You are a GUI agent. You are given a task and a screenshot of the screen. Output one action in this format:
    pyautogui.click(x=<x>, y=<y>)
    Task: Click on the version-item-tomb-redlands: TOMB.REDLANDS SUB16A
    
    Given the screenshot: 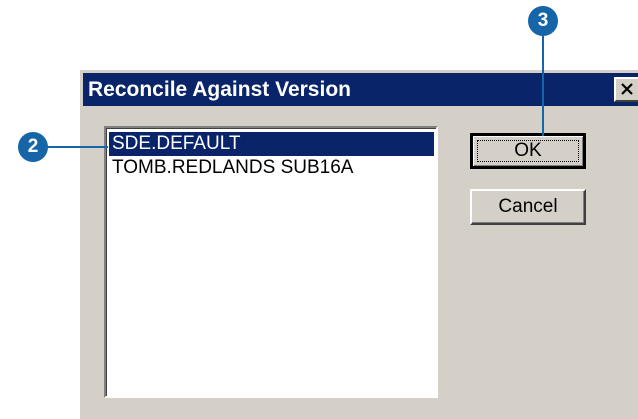 What is the action you would take?
    pyautogui.click(x=271, y=168)
    